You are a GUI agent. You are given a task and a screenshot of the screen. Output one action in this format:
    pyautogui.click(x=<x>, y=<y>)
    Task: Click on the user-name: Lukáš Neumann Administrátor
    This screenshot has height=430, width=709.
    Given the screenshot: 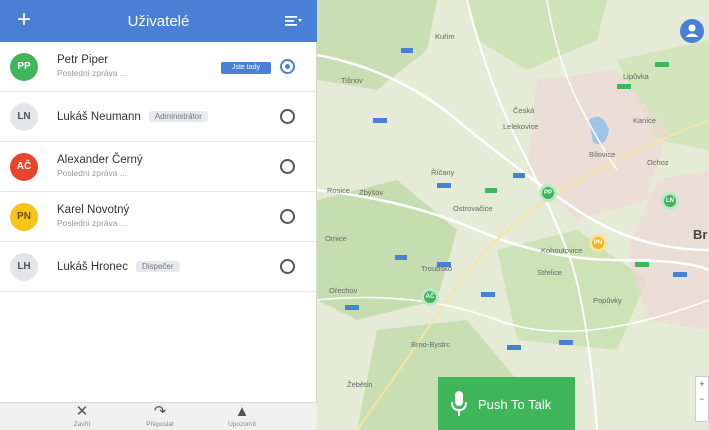 What is the action you would take?
    pyautogui.click(x=132, y=117)
    